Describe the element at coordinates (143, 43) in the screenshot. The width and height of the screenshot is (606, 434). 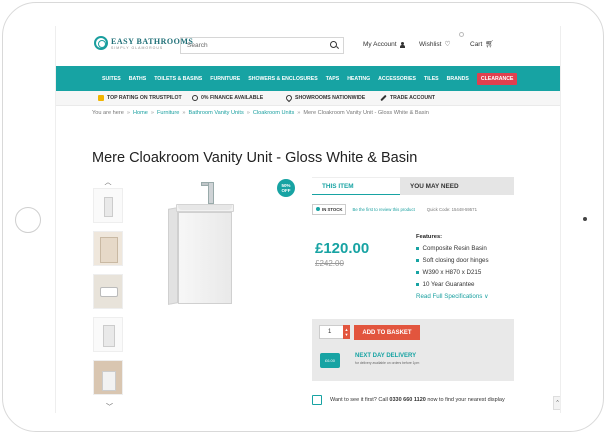
I see `site-logo: EASY BATHROOMS SIMPLY GLAMOROUS` at that location.